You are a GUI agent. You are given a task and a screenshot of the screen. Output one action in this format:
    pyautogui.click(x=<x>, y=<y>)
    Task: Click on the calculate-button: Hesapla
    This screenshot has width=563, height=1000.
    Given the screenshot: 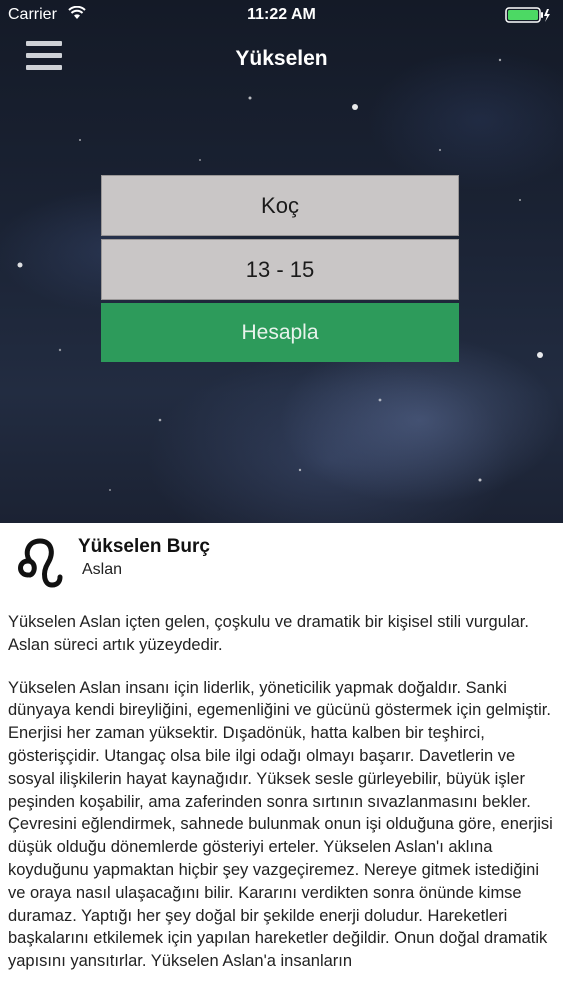 What is the action you would take?
    pyautogui.click(x=280, y=332)
    